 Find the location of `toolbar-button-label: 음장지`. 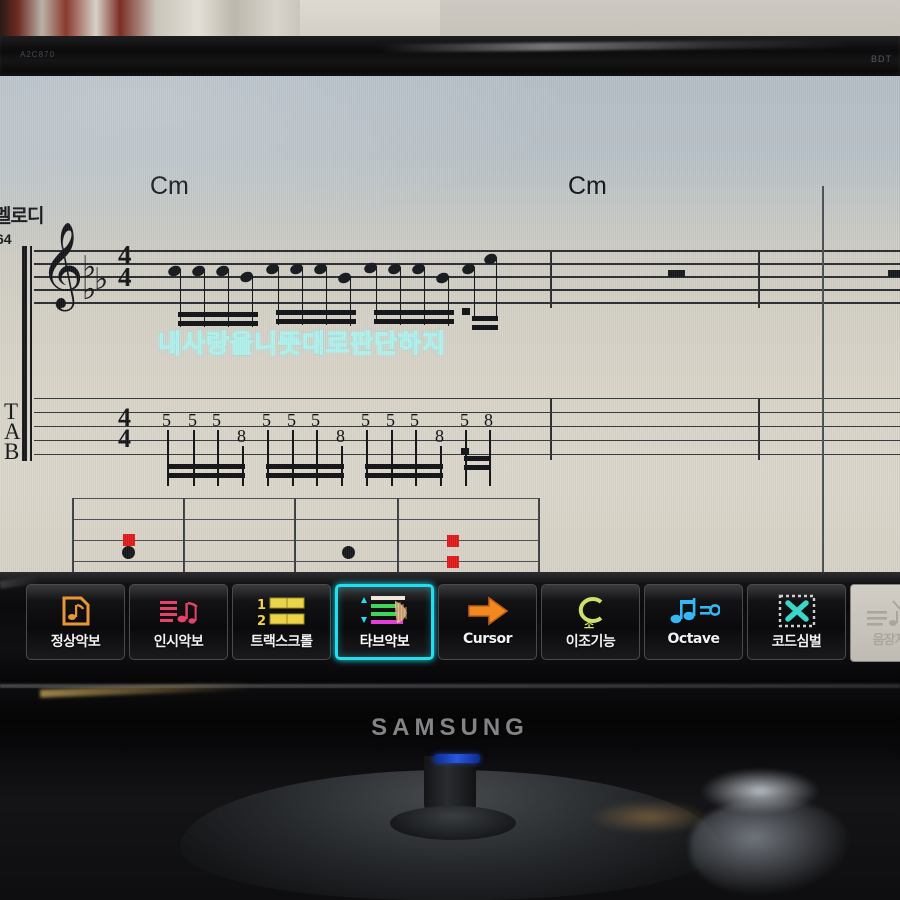

toolbar-button-label: 음장지 is located at coordinates (886, 639).